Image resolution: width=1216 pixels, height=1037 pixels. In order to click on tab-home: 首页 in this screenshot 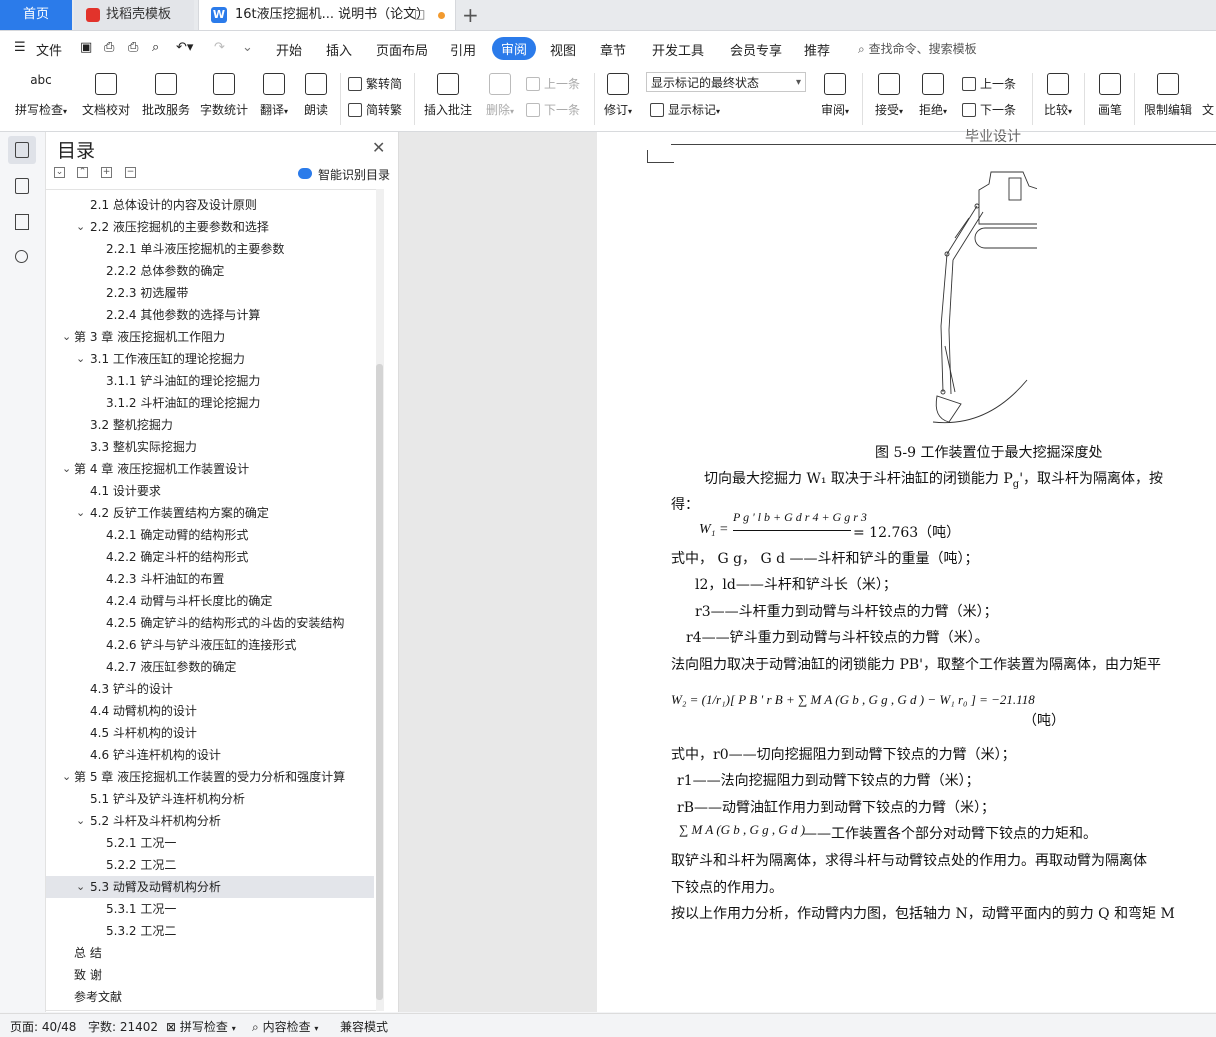, I will do `click(36, 15)`.